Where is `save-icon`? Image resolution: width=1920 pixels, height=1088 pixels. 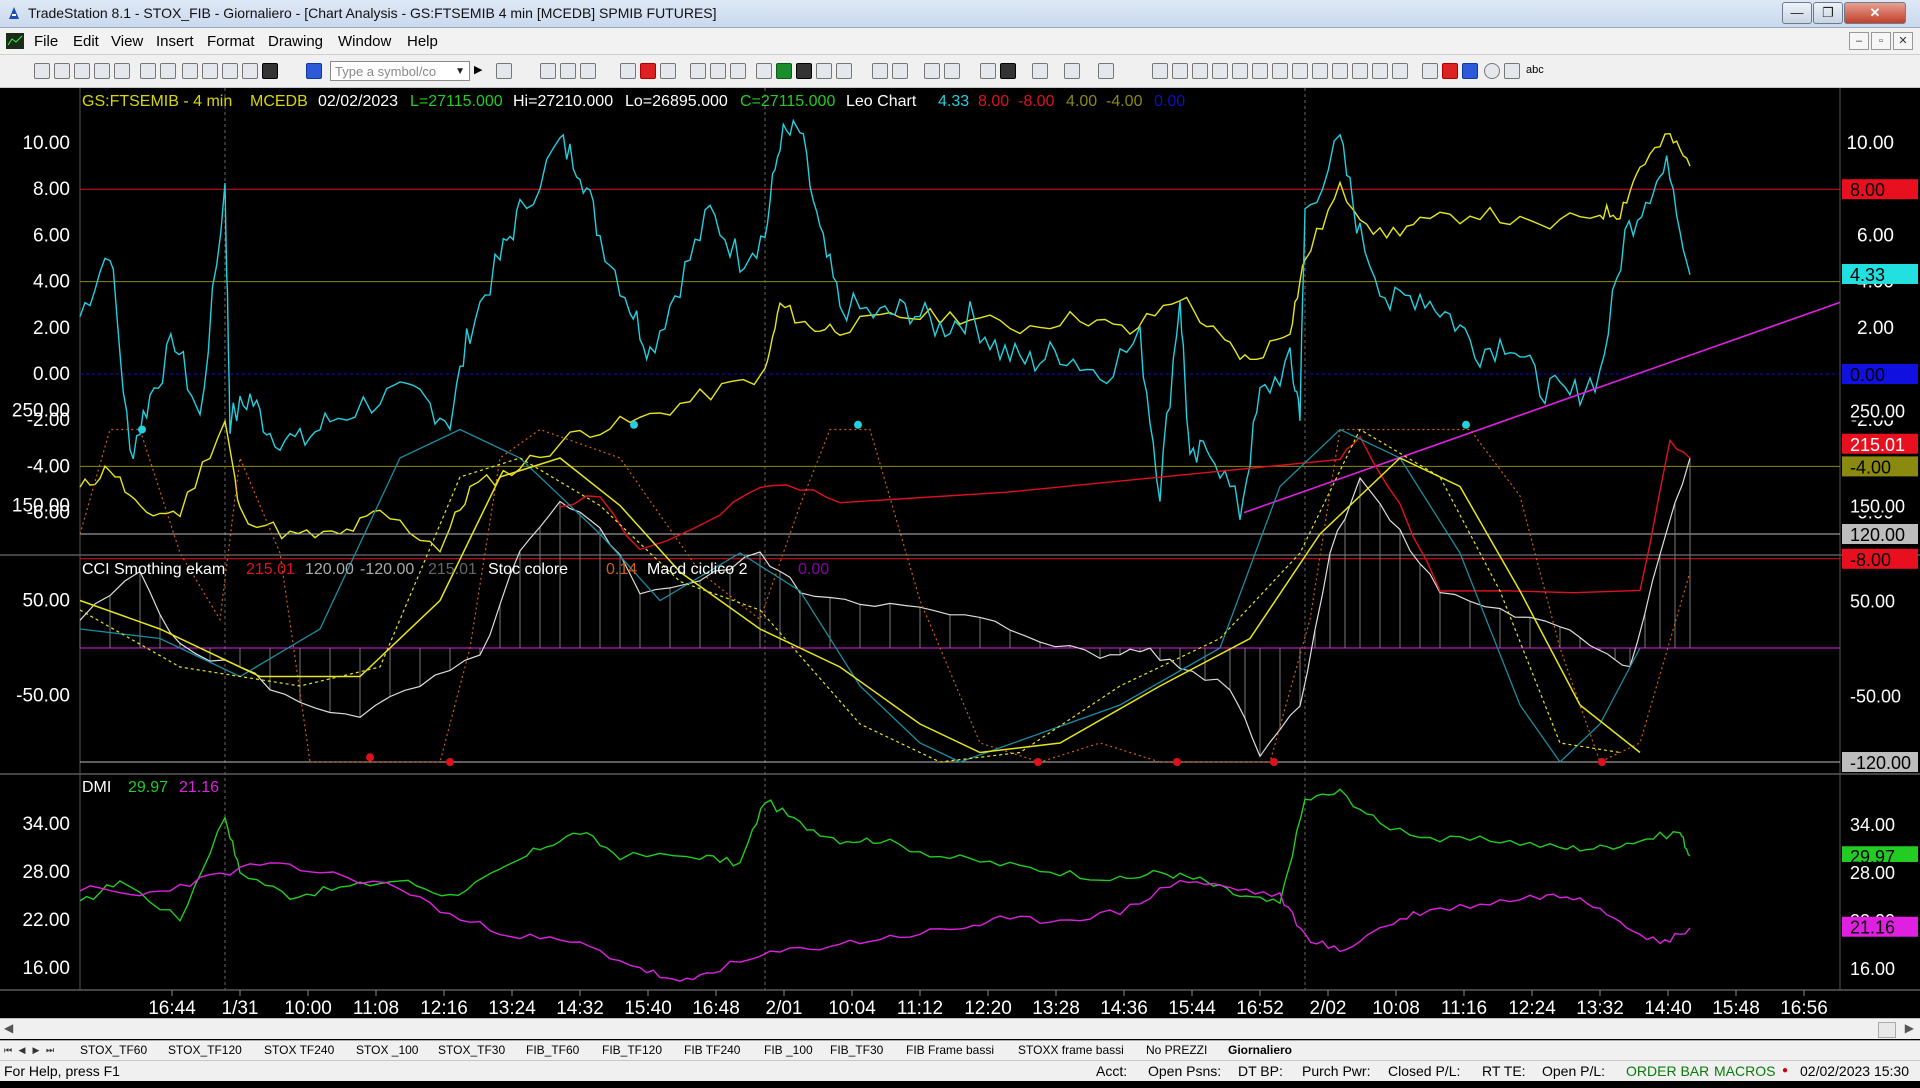 save-icon is located at coordinates (148, 71).